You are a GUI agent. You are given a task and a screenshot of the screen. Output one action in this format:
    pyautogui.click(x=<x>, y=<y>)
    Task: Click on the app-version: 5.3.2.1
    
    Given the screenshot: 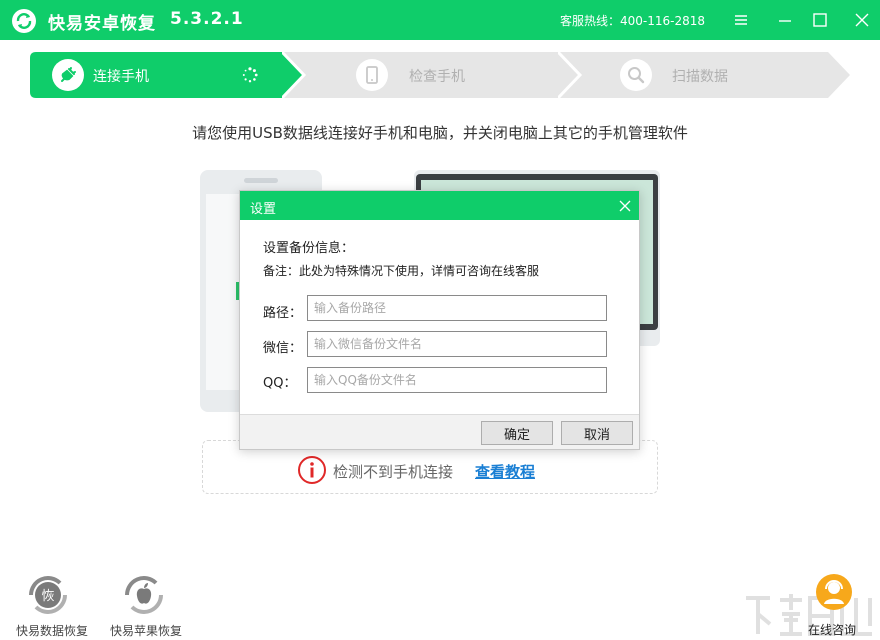 What is the action you would take?
    pyautogui.click(x=207, y=19)
    